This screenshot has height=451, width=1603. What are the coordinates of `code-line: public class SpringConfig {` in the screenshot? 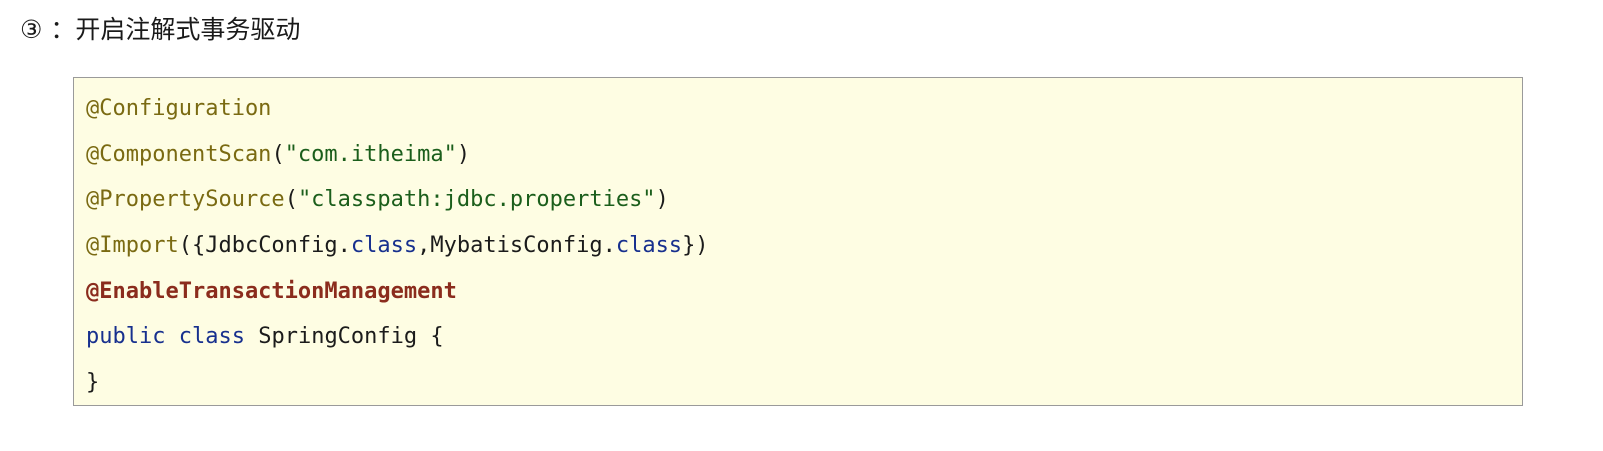 It's located at (804, 337).